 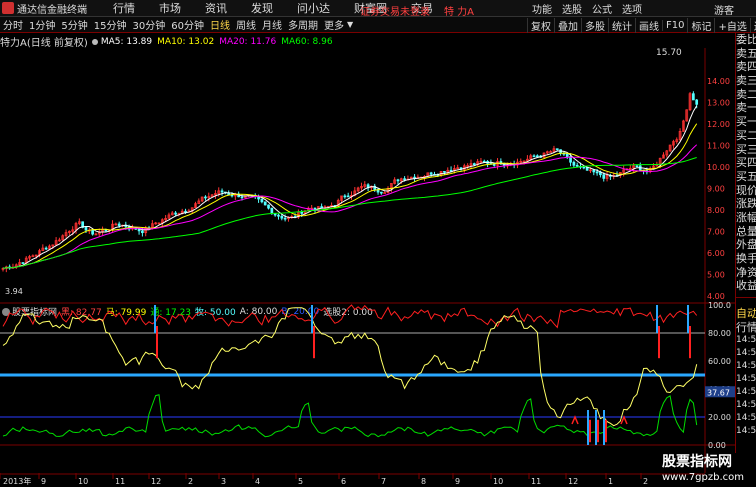 I want to click on app-logo-icon, so click(x=8, y=8).